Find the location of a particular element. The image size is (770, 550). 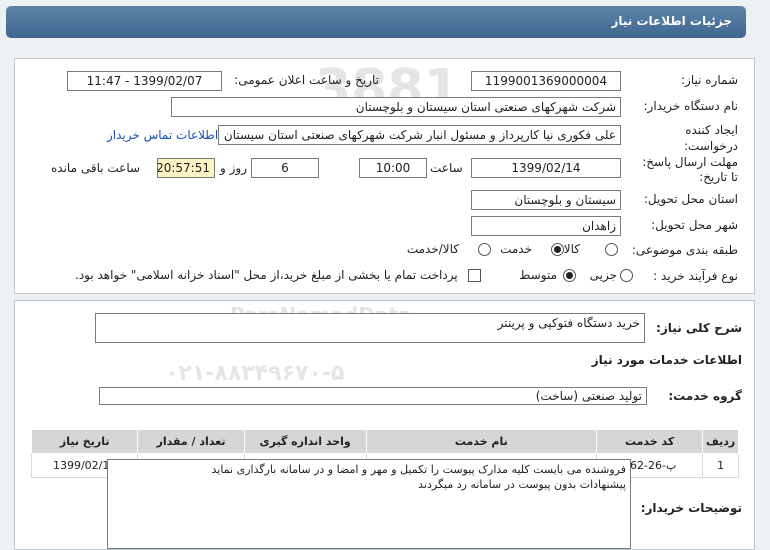

days-label: روز و is located at coordinates (233, 168).